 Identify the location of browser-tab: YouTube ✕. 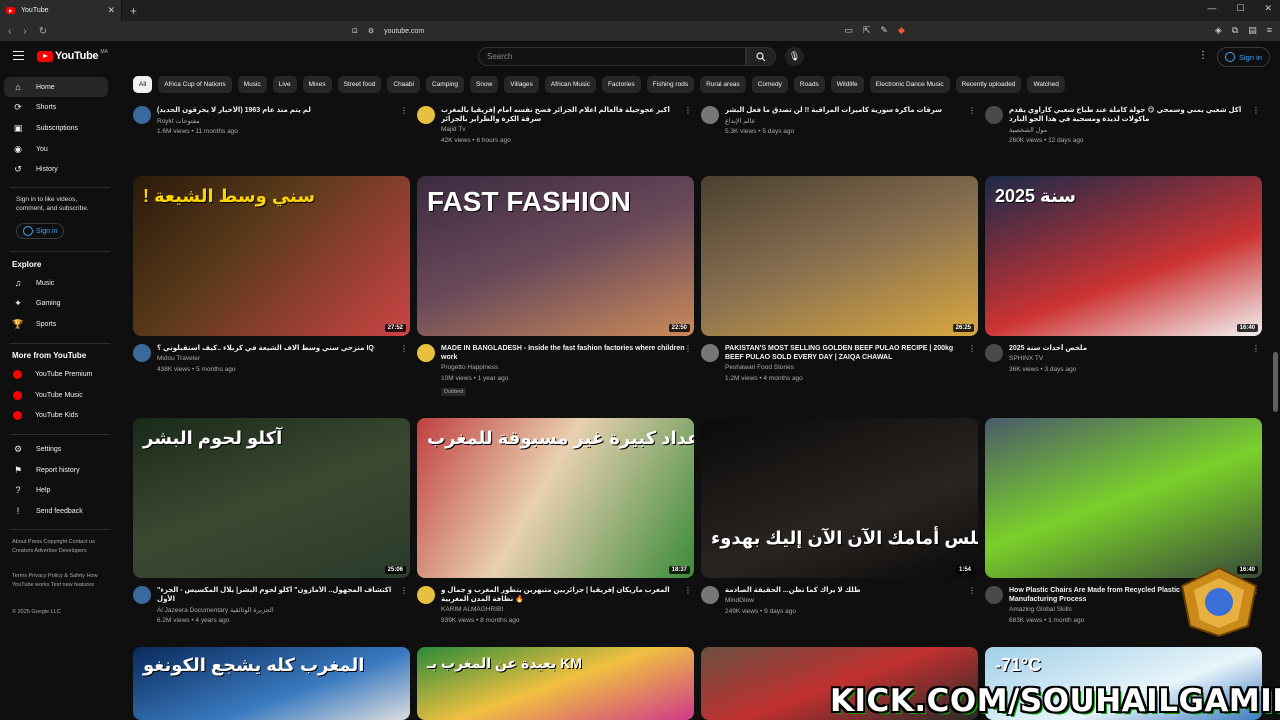
(61, 10).